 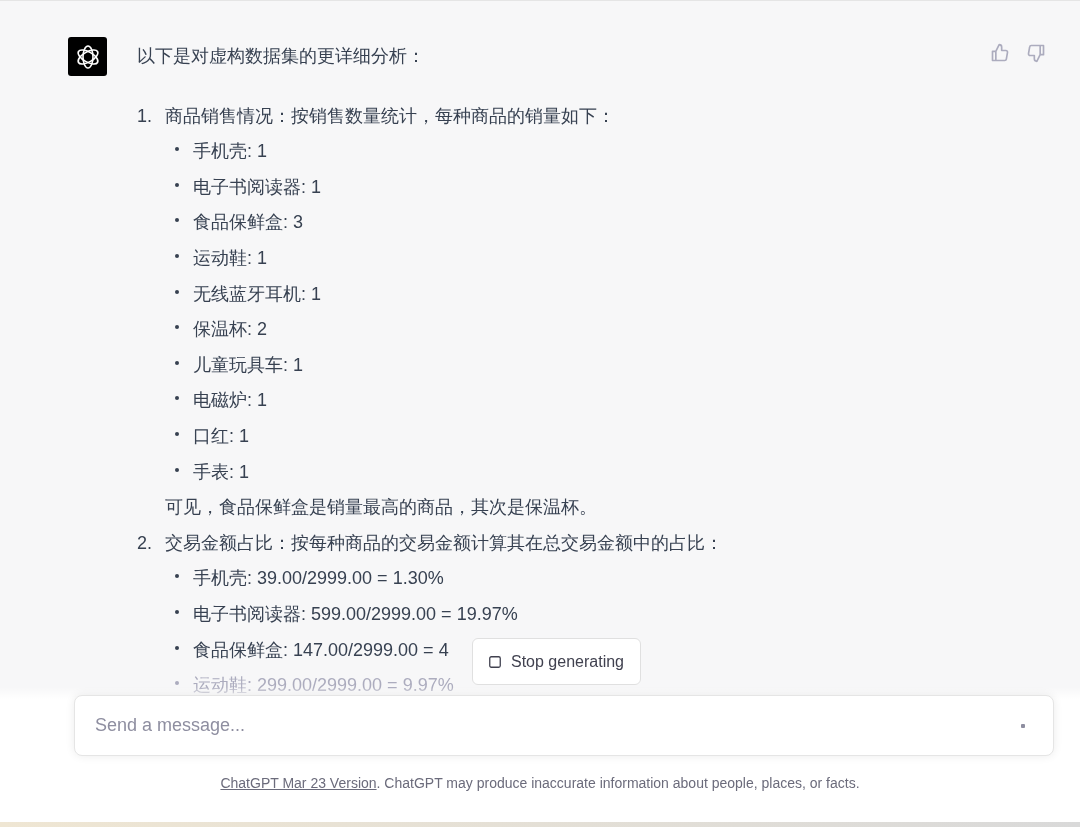 I want to click on list-item: 手机壳: 1, so click(x=230, y=152).